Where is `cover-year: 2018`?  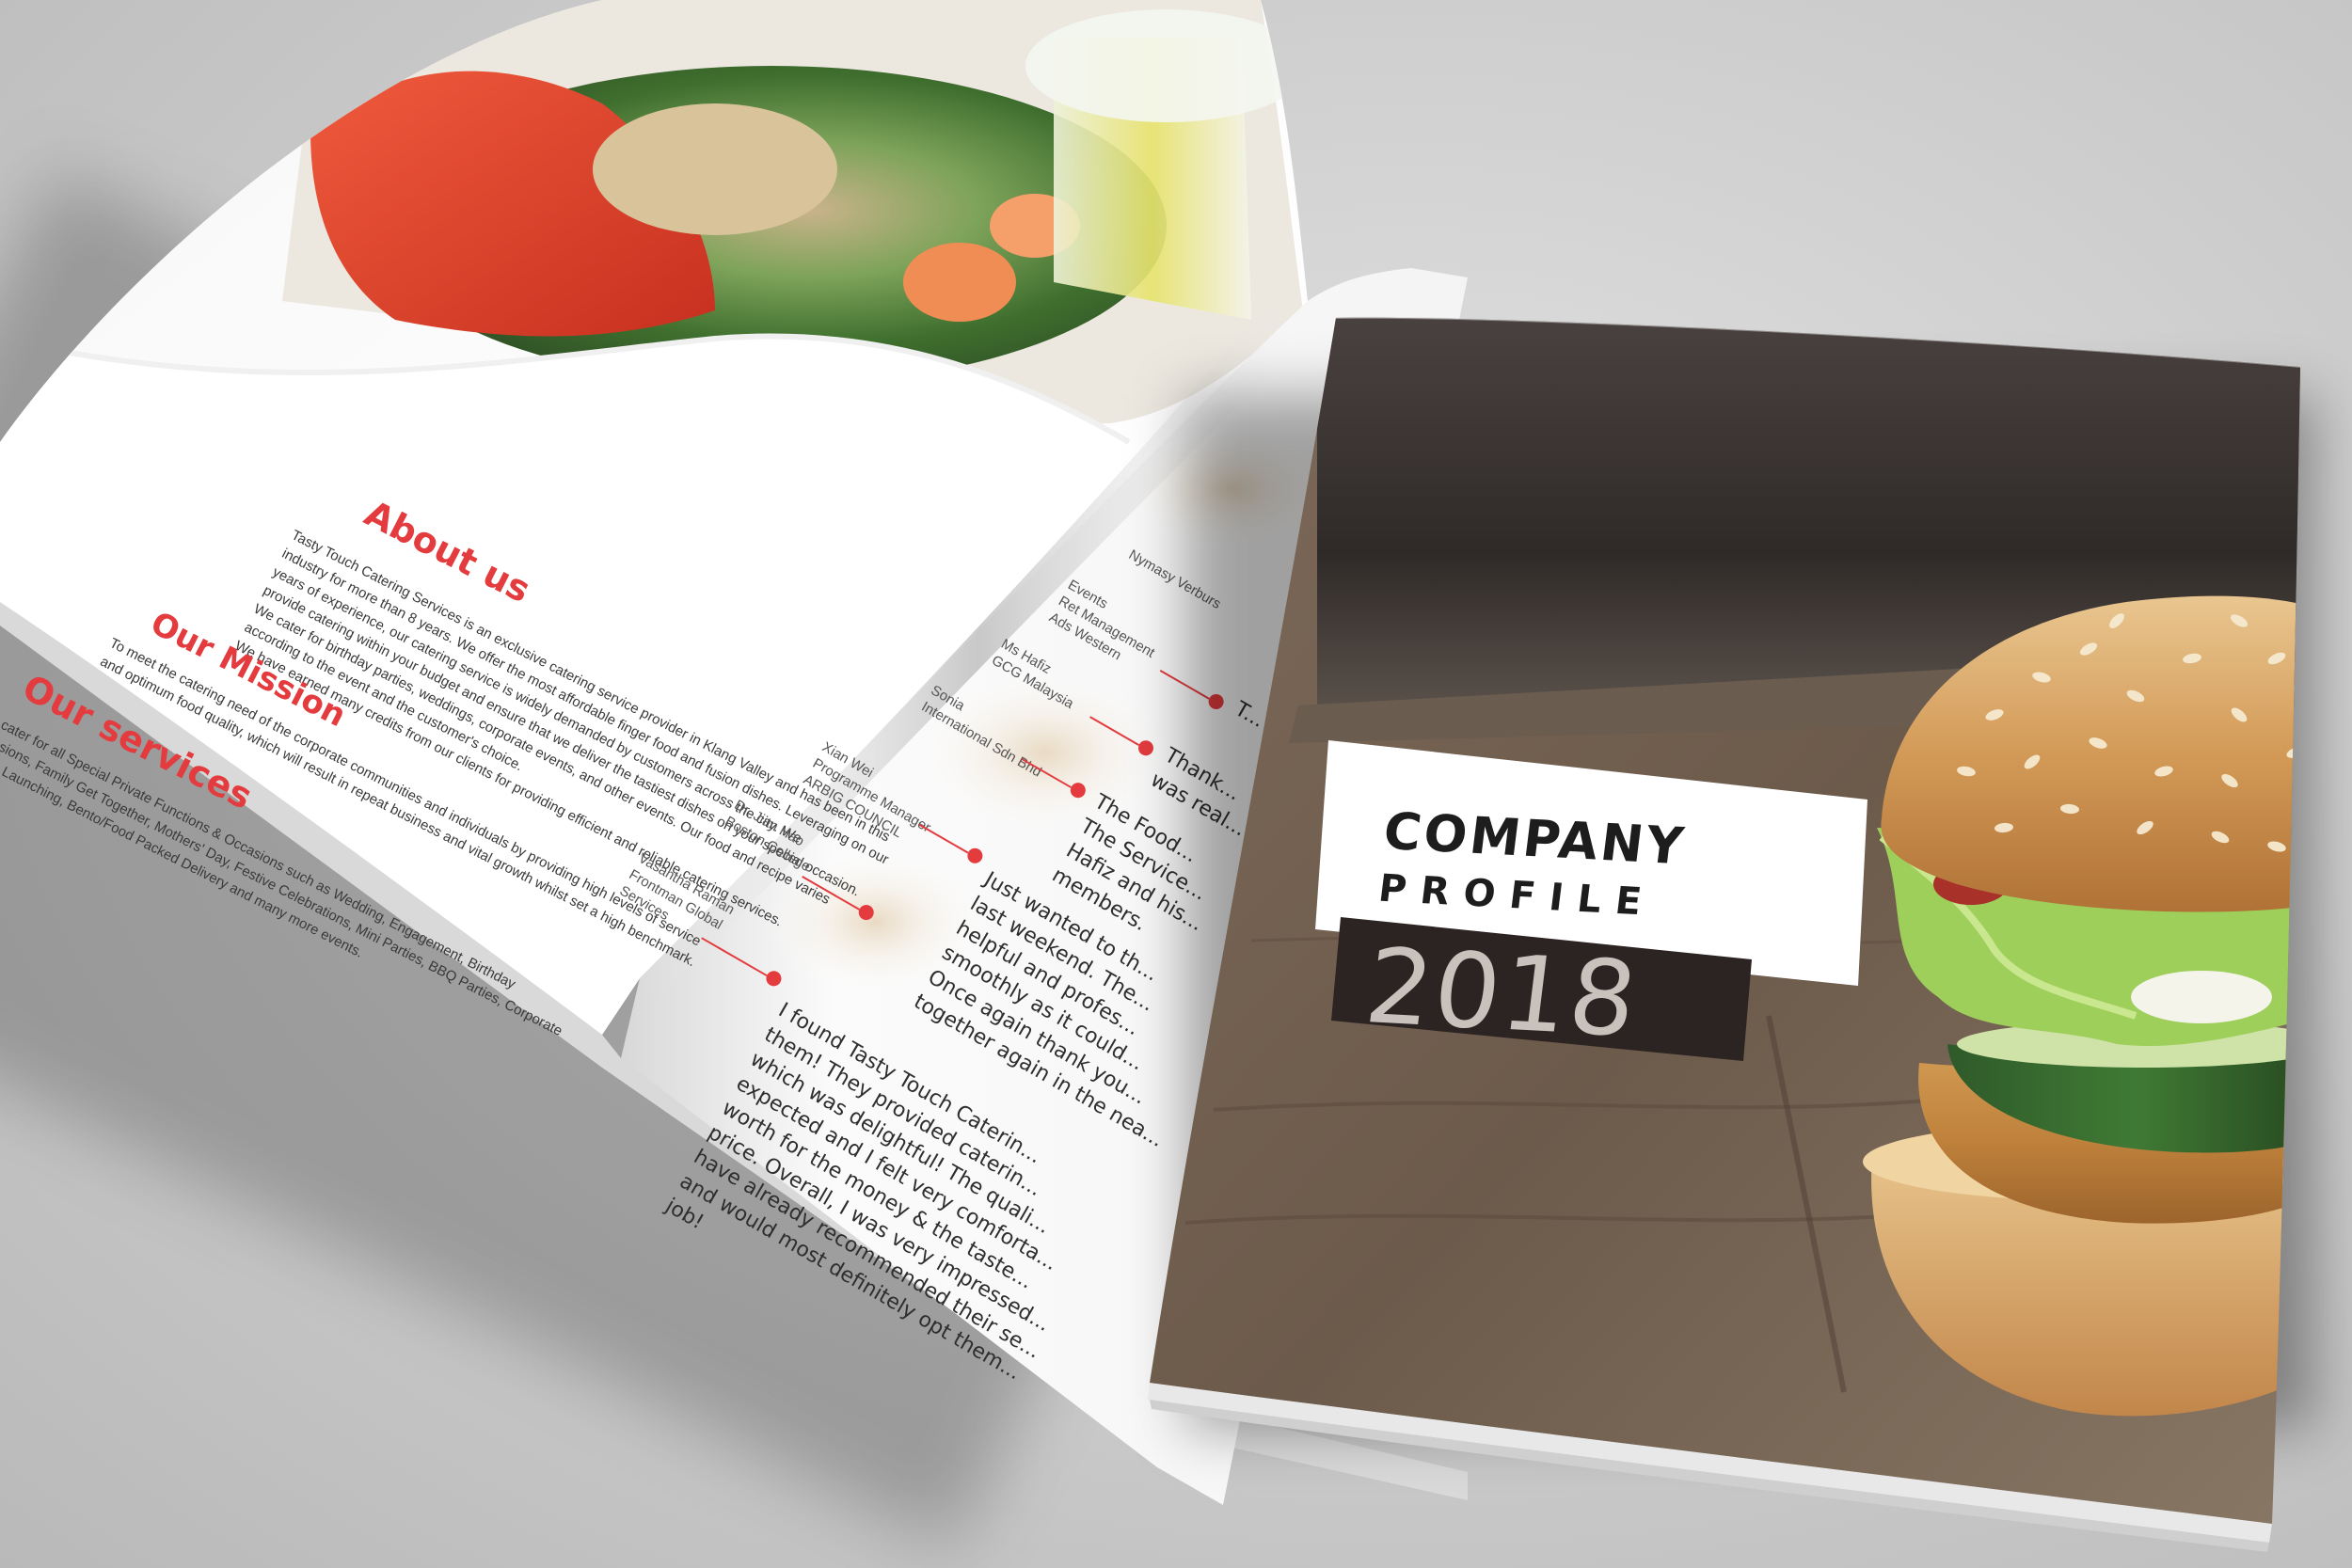 cover-year: 2018 is located at coordinates (1502, 993).